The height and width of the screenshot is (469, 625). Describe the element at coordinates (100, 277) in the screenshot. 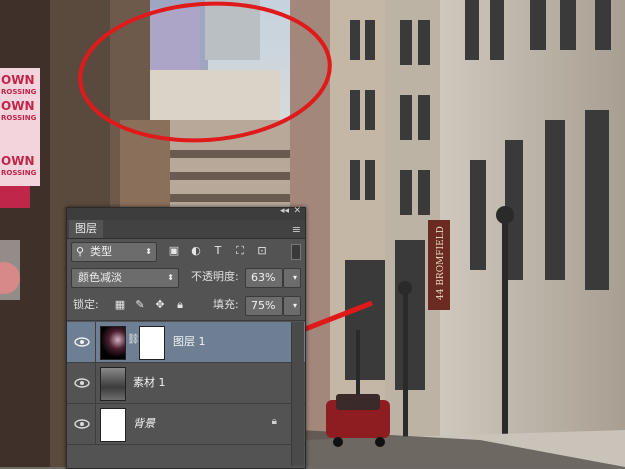

I see `blend-mode-value: 颜色减淡` at that location.